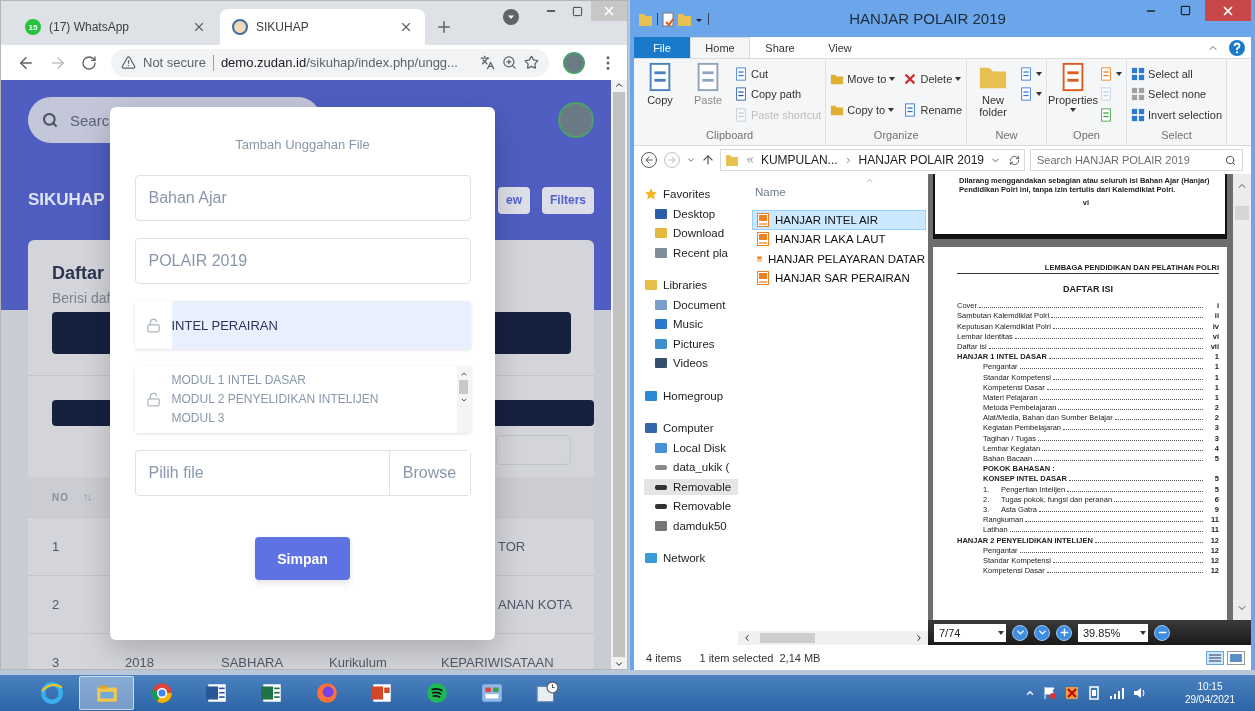 The image size is (1255, 711). I want to click on flag-icon, so click(1049, 693).